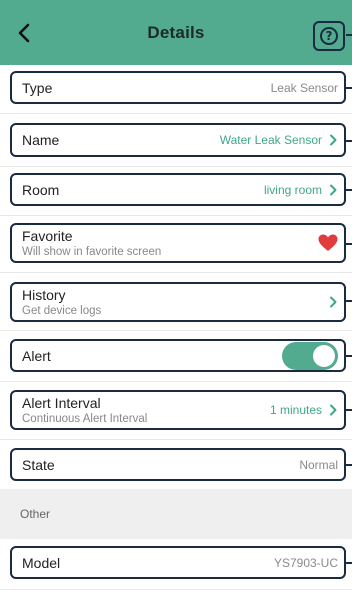  I want to click on alert-interval-sublabel: Continuous Alert Interval, so click(85, 419).